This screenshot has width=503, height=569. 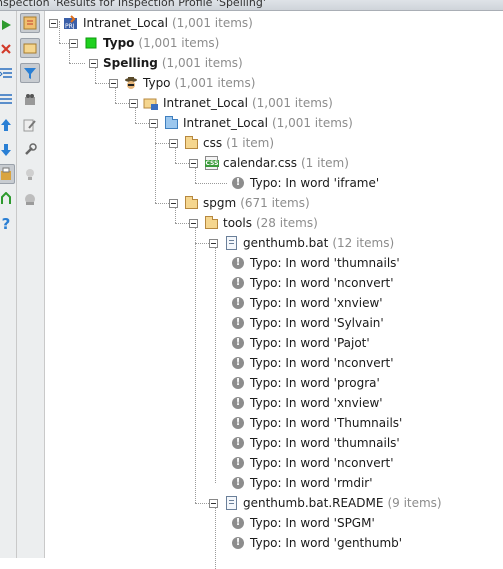 What do you see at coordinates (286, 223) in the screenshot?
I see `item-count: (28 items)` at bounding box center [286, 223].